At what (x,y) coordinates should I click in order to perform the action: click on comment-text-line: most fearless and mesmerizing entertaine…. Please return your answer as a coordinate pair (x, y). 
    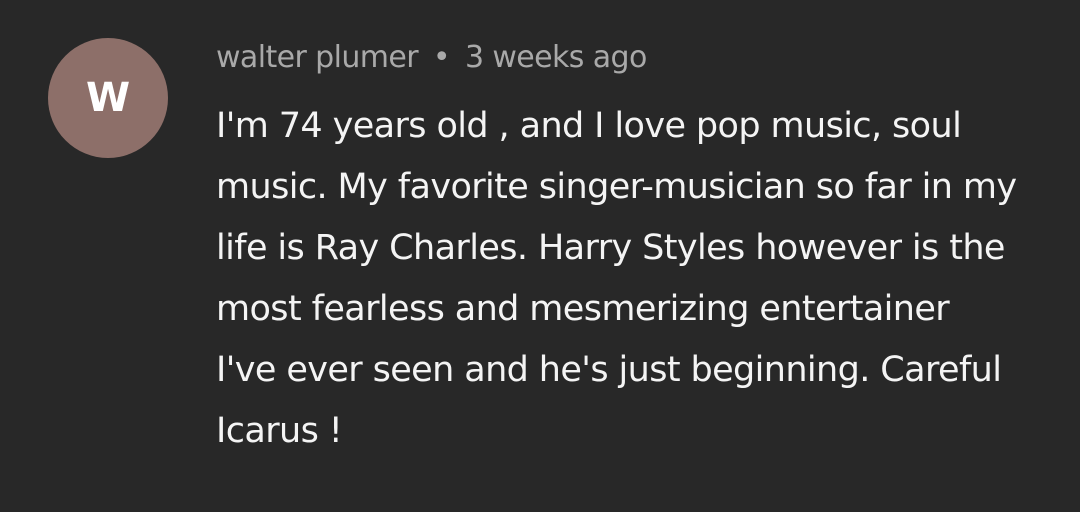
    Looking at the image, I should click on (583, 309).